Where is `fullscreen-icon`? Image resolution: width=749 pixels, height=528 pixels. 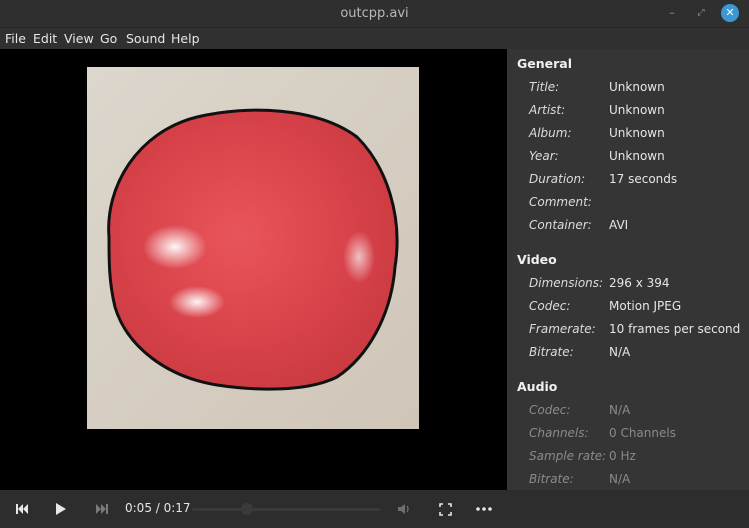 fullscreen-icon is located at coordinates (445, 509).